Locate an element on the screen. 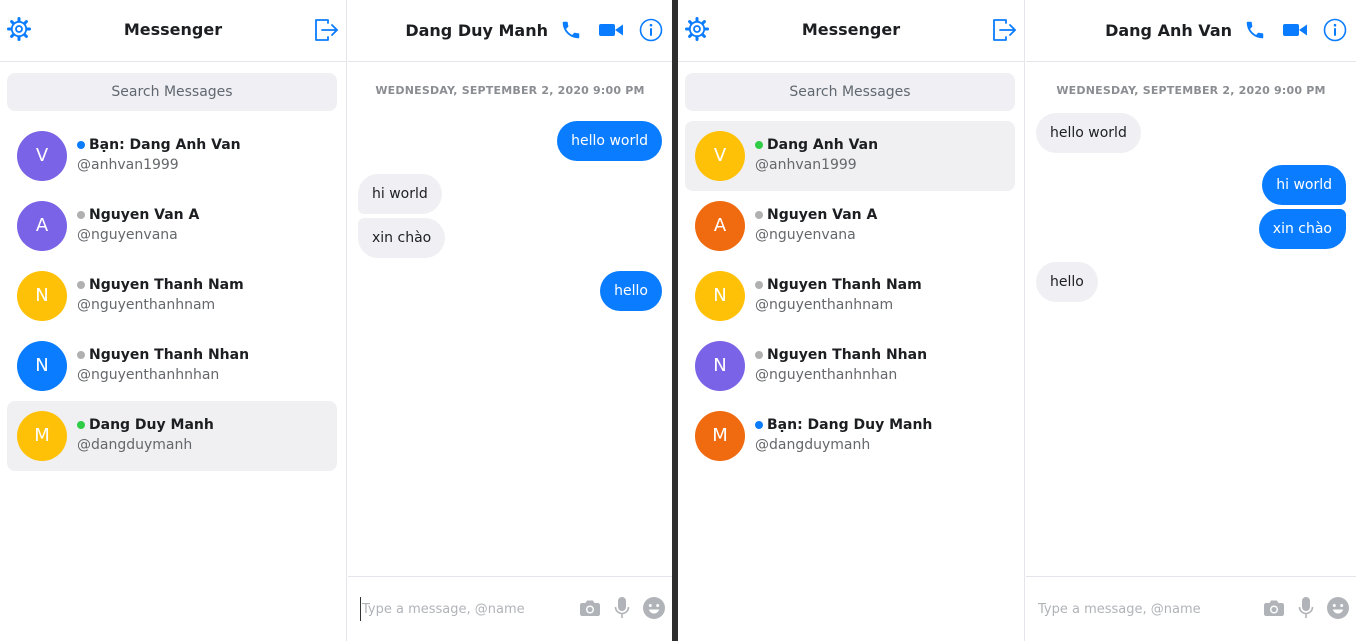  chat-header: Dang Anh Van is located at coordinates (1191, 31).